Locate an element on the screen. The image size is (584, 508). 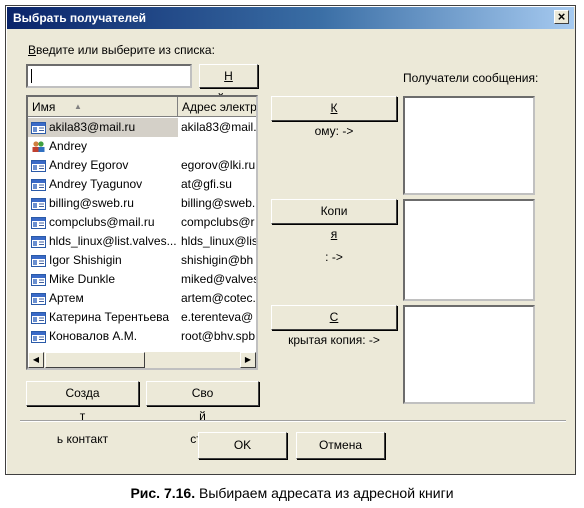
contact-name-cell: Andrey is located at coordinates (103, 146).